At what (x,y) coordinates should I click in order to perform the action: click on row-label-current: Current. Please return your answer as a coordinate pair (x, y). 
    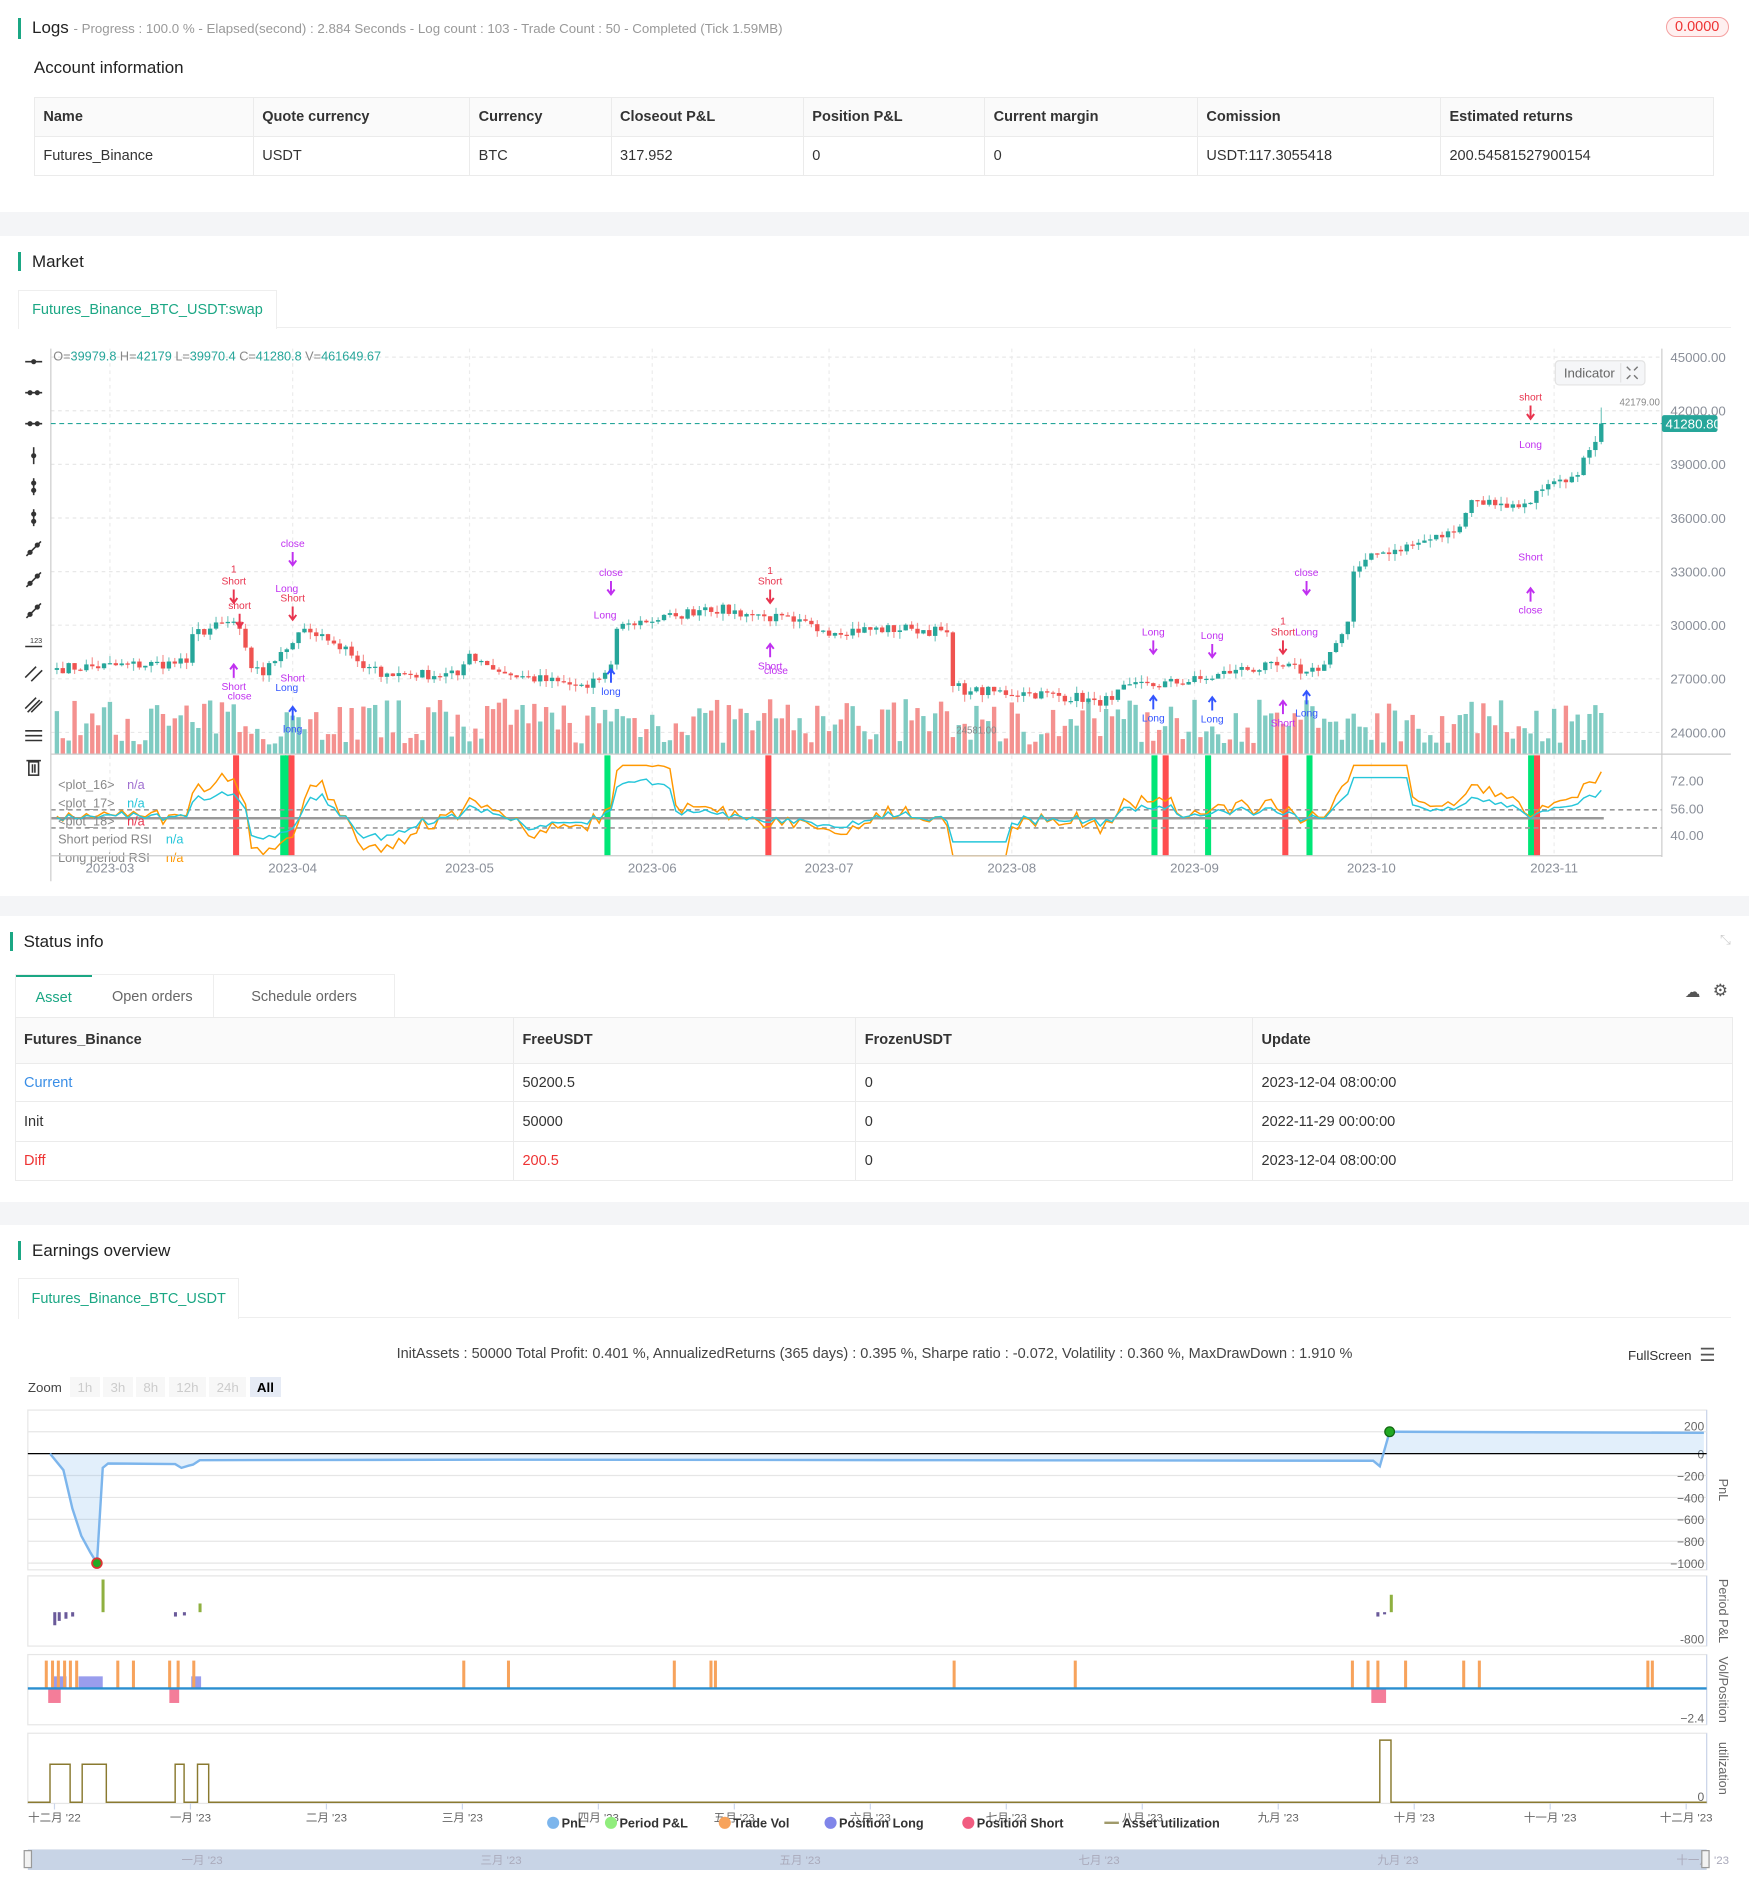
    Looking at the image, I should click on (264, 1082).